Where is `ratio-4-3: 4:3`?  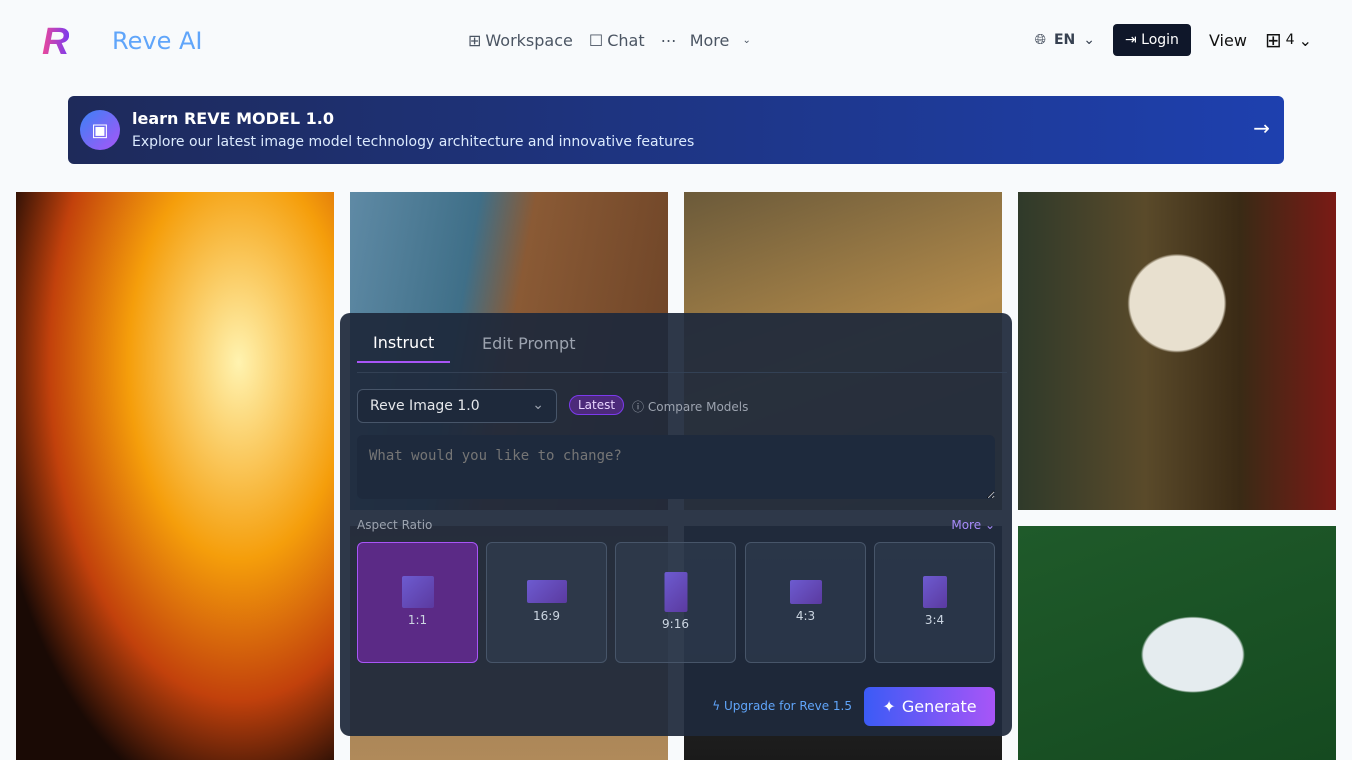 ratio-4-3: 4:3 is located at coordinates (805, 602).